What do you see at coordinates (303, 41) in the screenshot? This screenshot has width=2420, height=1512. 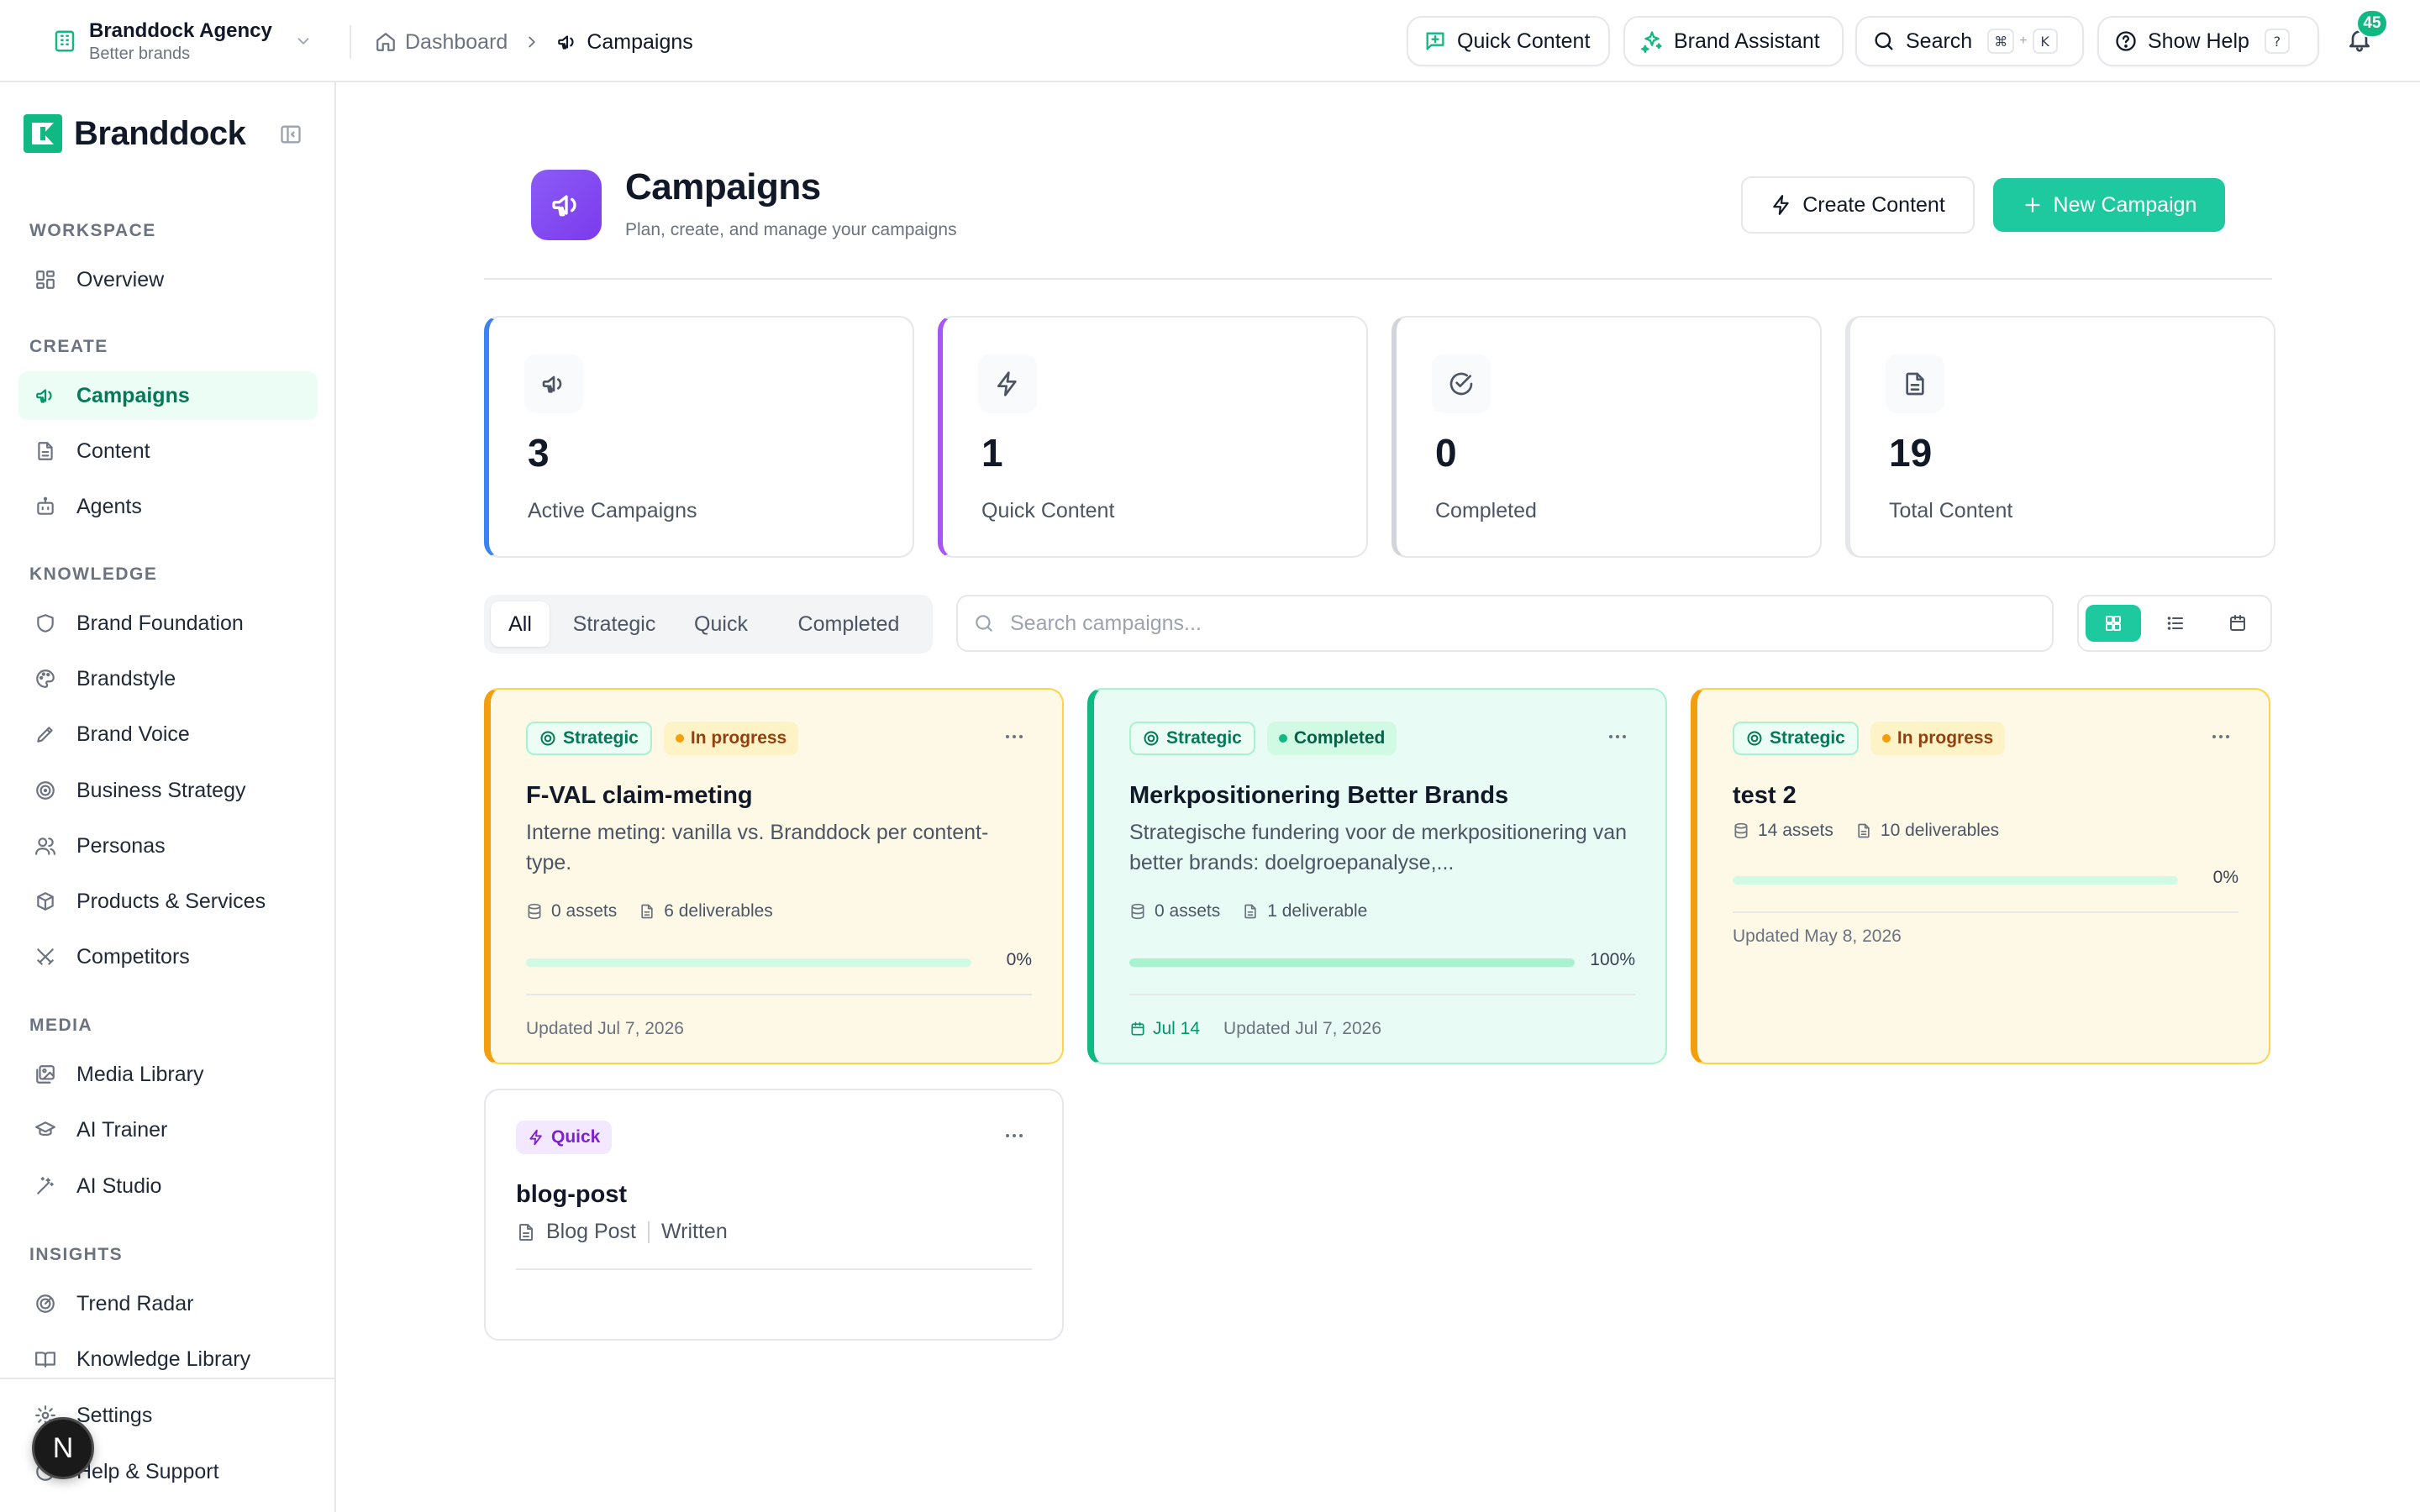 I see `chevron-down-icon` at bounding box center [303, 41].